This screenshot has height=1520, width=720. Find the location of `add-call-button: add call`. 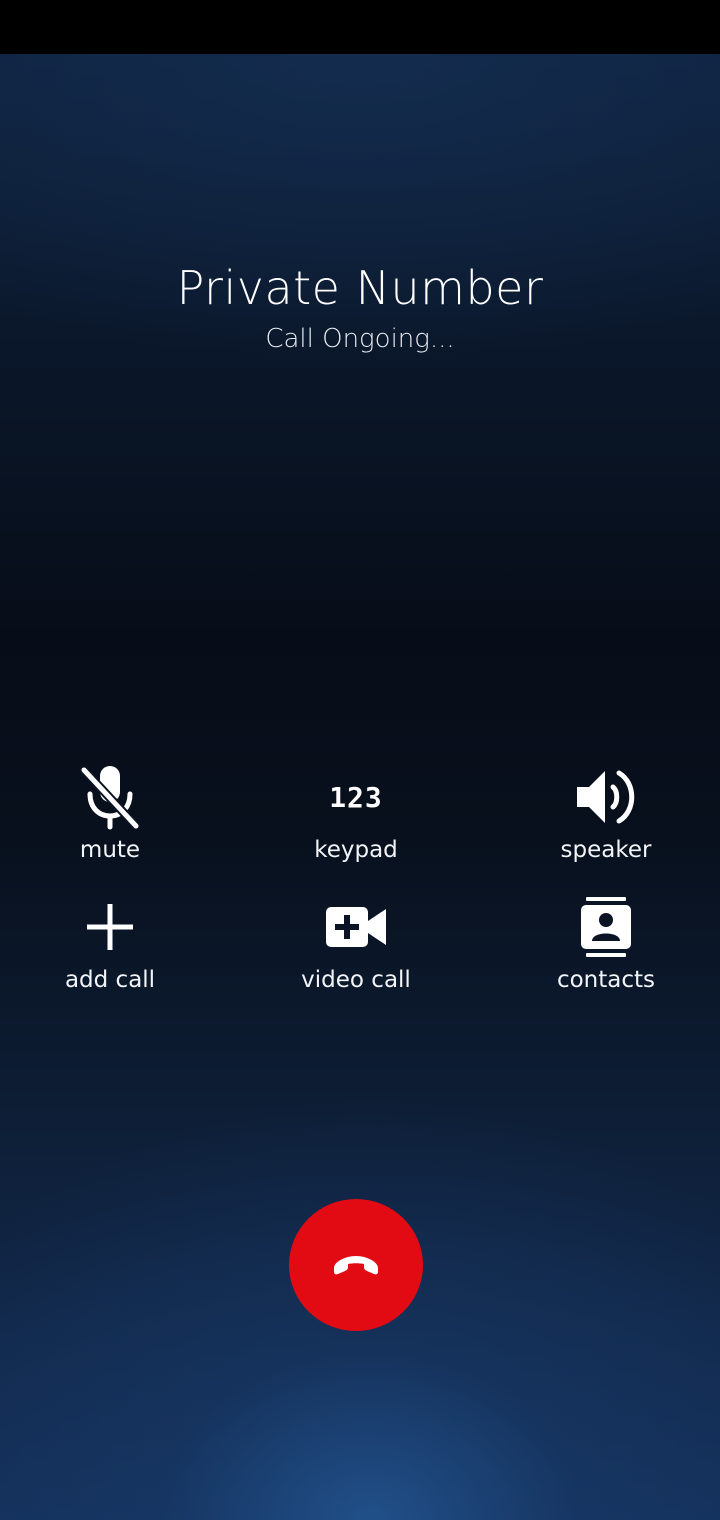

add-call-button: add call is located at coordinates (110, 947).